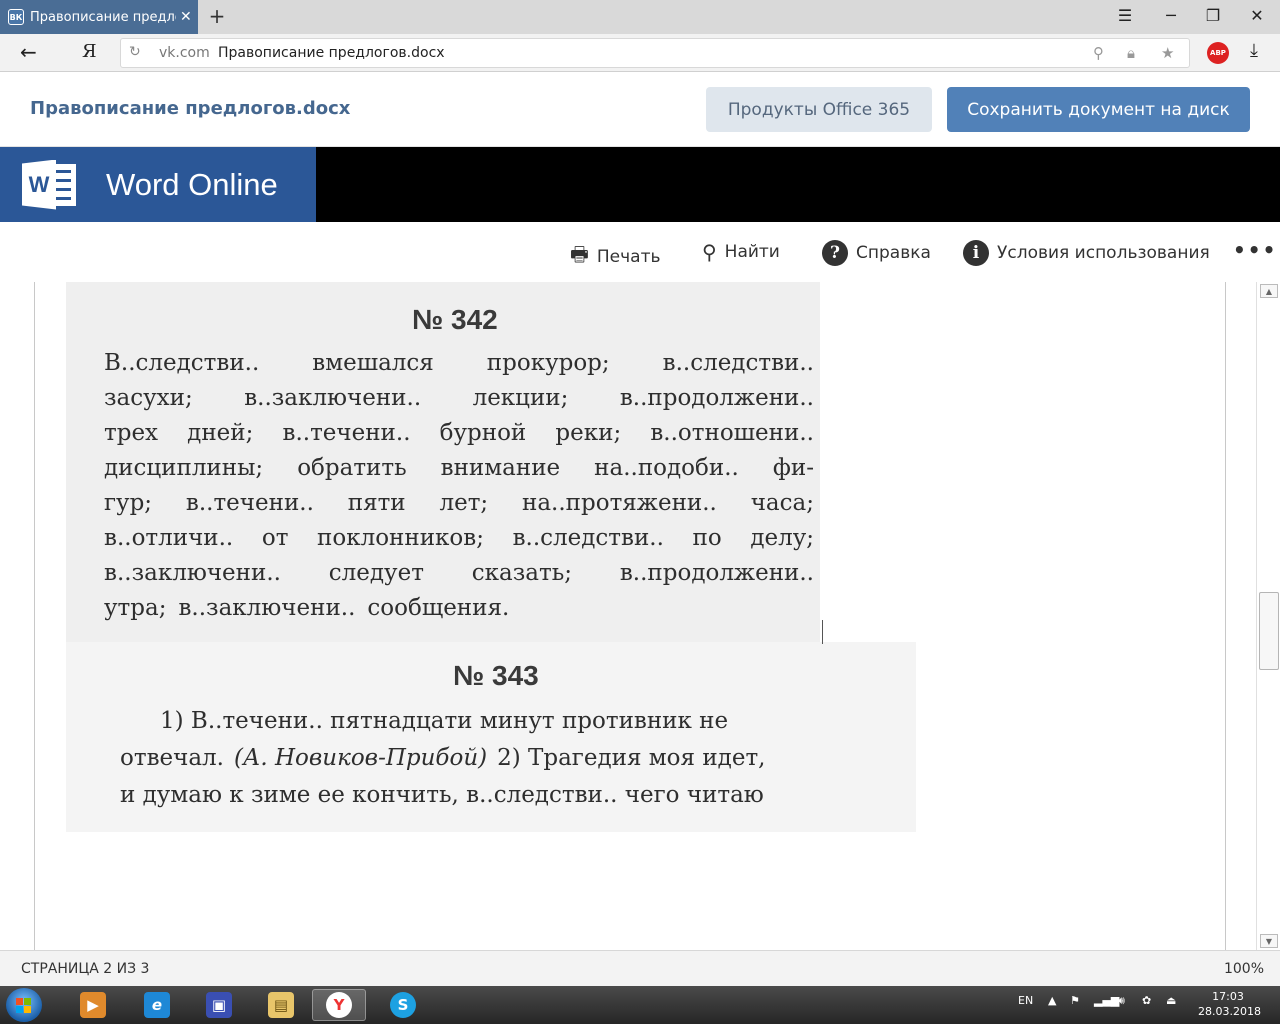  What do you see at coordinates (1167, 53) in the screenshot?
I see `star-bookmark-icon: ★` at bounding box center [1167, 53].